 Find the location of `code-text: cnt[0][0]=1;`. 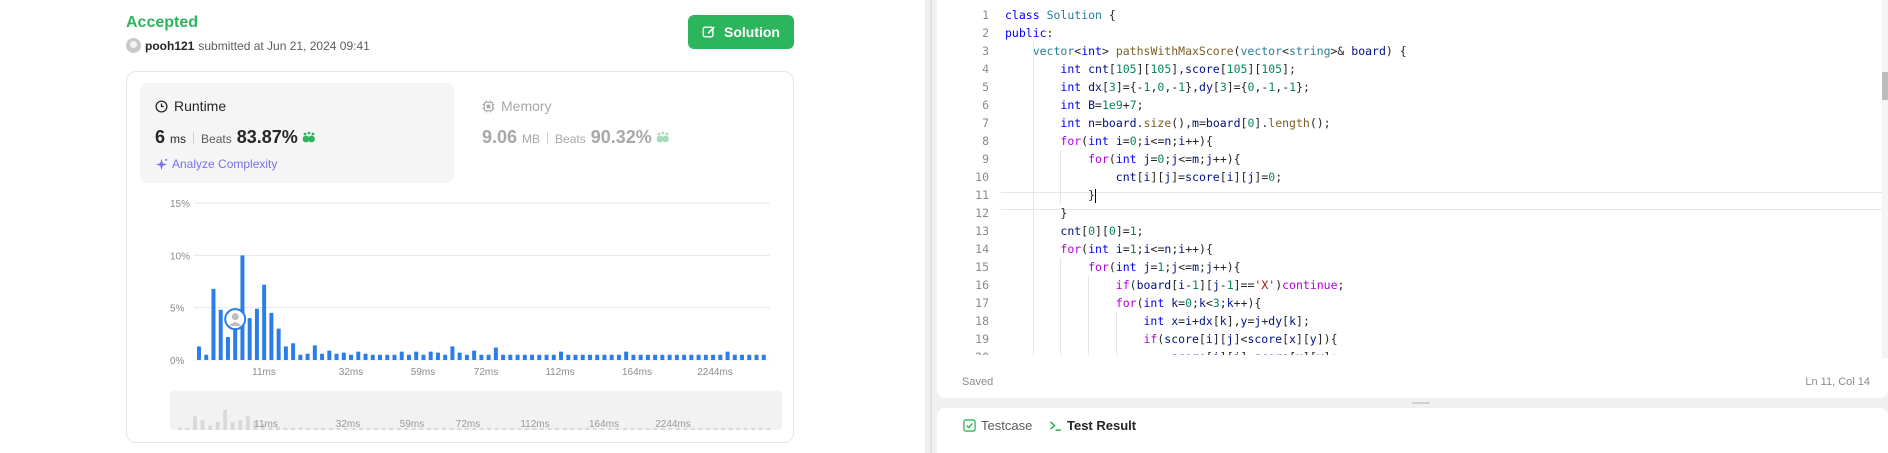

code-text: cnt[0][0]=1; is located at coordinates (1074, 231).